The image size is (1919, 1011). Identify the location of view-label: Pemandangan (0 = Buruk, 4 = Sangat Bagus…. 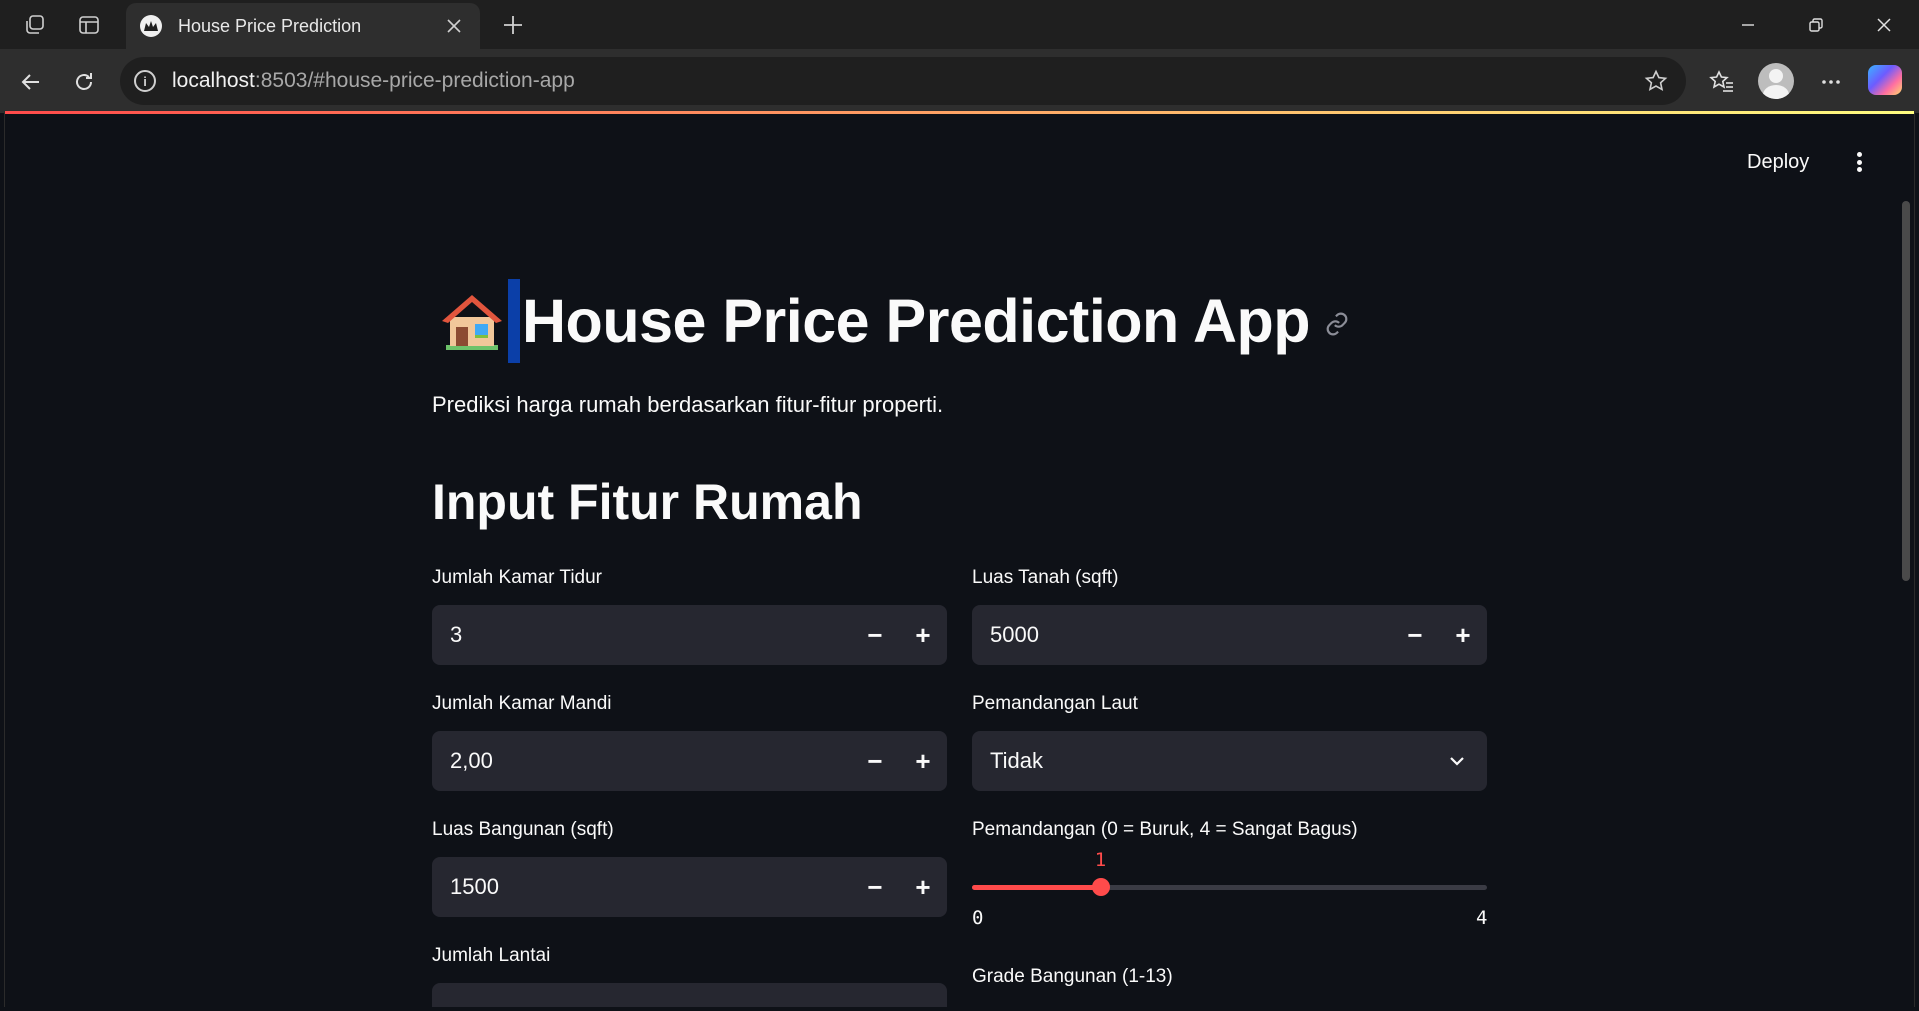
(1165, 829).